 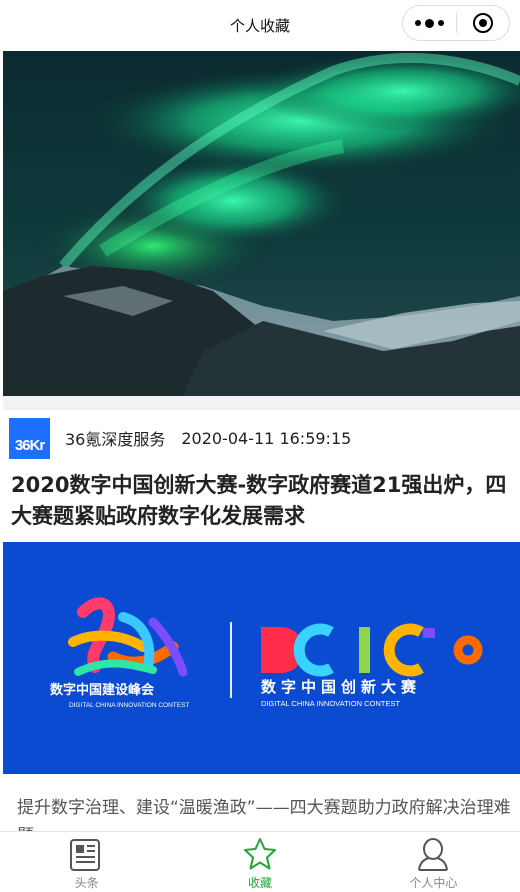 What do you see at coordinates (433, 854) in the screenshot?
I see `user-icon` at bounding box center [433, 854].